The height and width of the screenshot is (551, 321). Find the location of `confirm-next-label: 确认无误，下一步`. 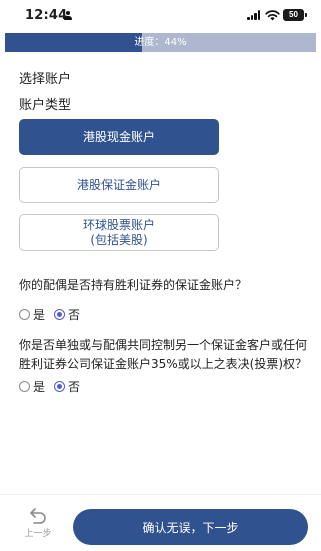

confirm-next-label: 确认无误，下一步 is located at coordinates (190, 527).